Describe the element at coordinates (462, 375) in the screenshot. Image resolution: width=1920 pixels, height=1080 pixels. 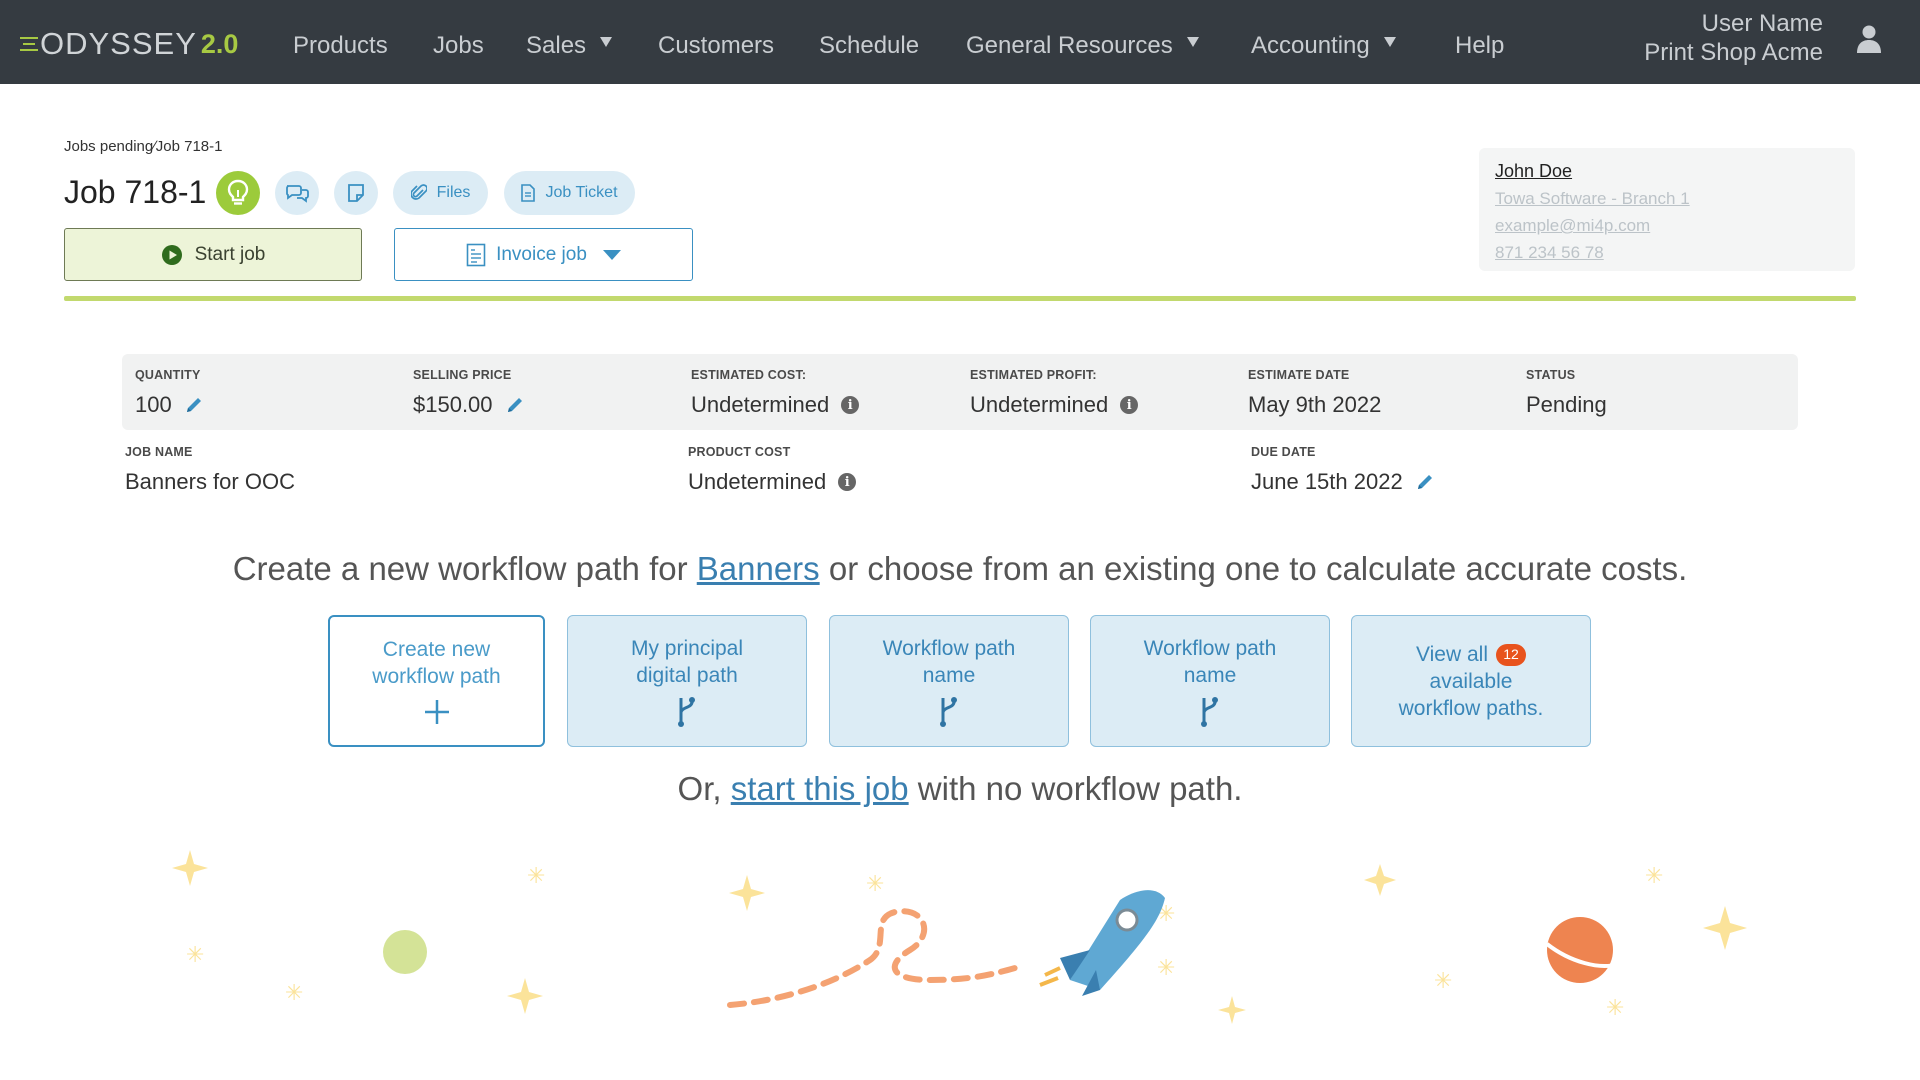
I see `stat-selling-price-label: SELLING PRICE` at that location.